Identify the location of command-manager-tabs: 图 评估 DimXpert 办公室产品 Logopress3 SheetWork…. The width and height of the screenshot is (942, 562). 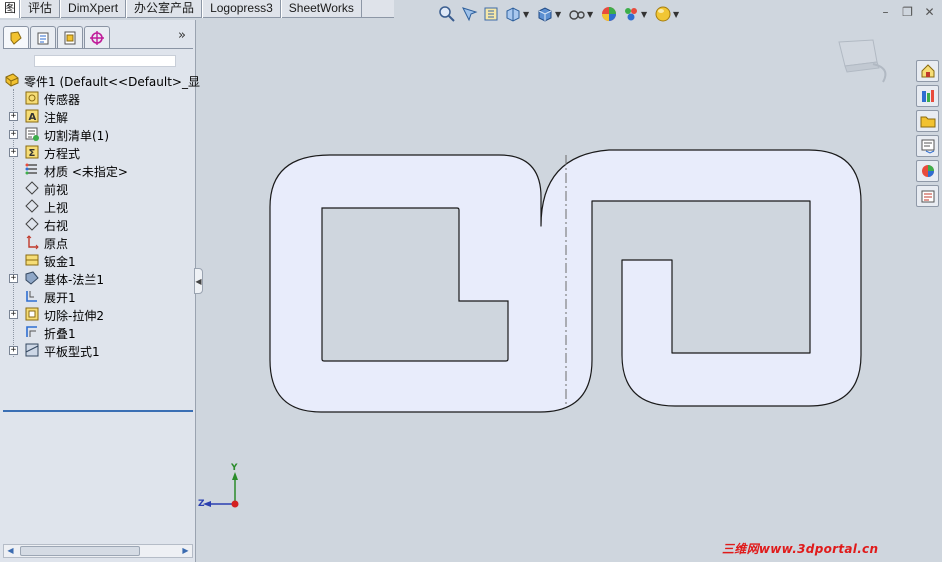
(197, 9).